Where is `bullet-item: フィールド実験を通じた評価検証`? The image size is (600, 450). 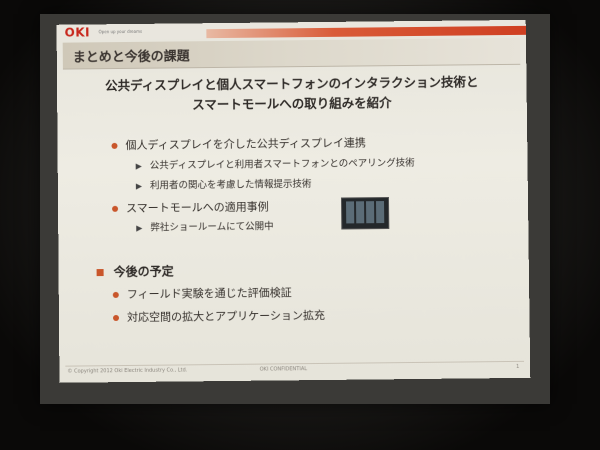
bullet-item: フィールド実験を通じた評価検証 is located at coordinates (202, 293).